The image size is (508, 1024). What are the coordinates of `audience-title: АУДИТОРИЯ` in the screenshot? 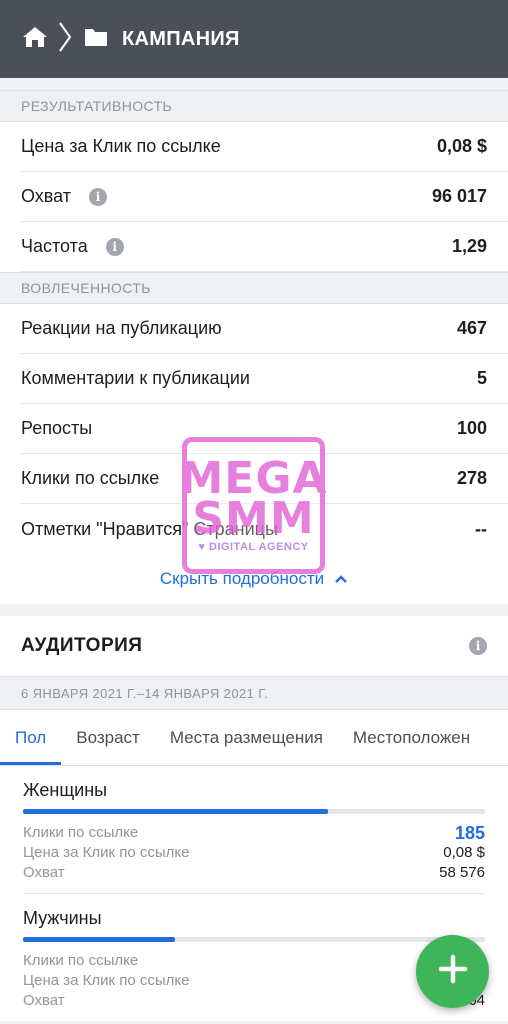 It's located at (82, 645).